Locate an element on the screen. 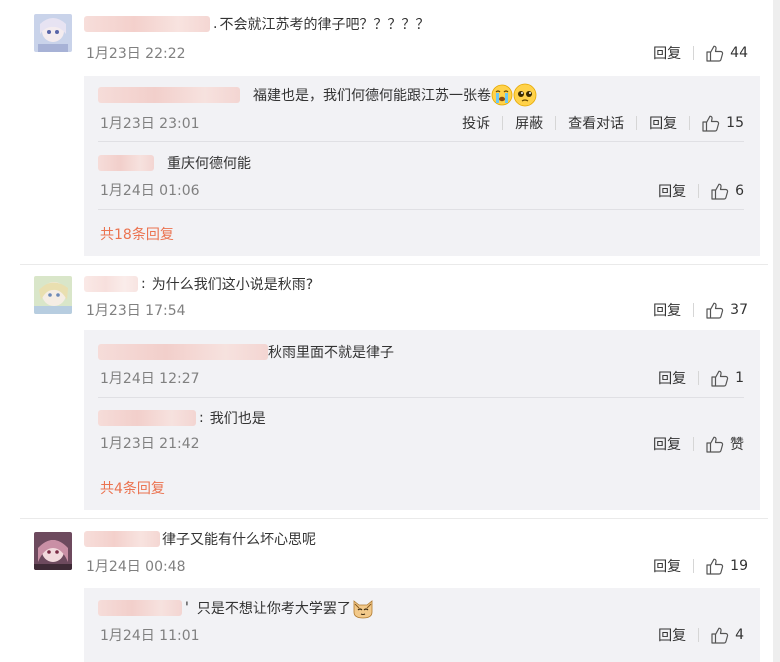 The image size is (780, 662). reply-content: : 我们也是 is located at coordinates (182, 418).